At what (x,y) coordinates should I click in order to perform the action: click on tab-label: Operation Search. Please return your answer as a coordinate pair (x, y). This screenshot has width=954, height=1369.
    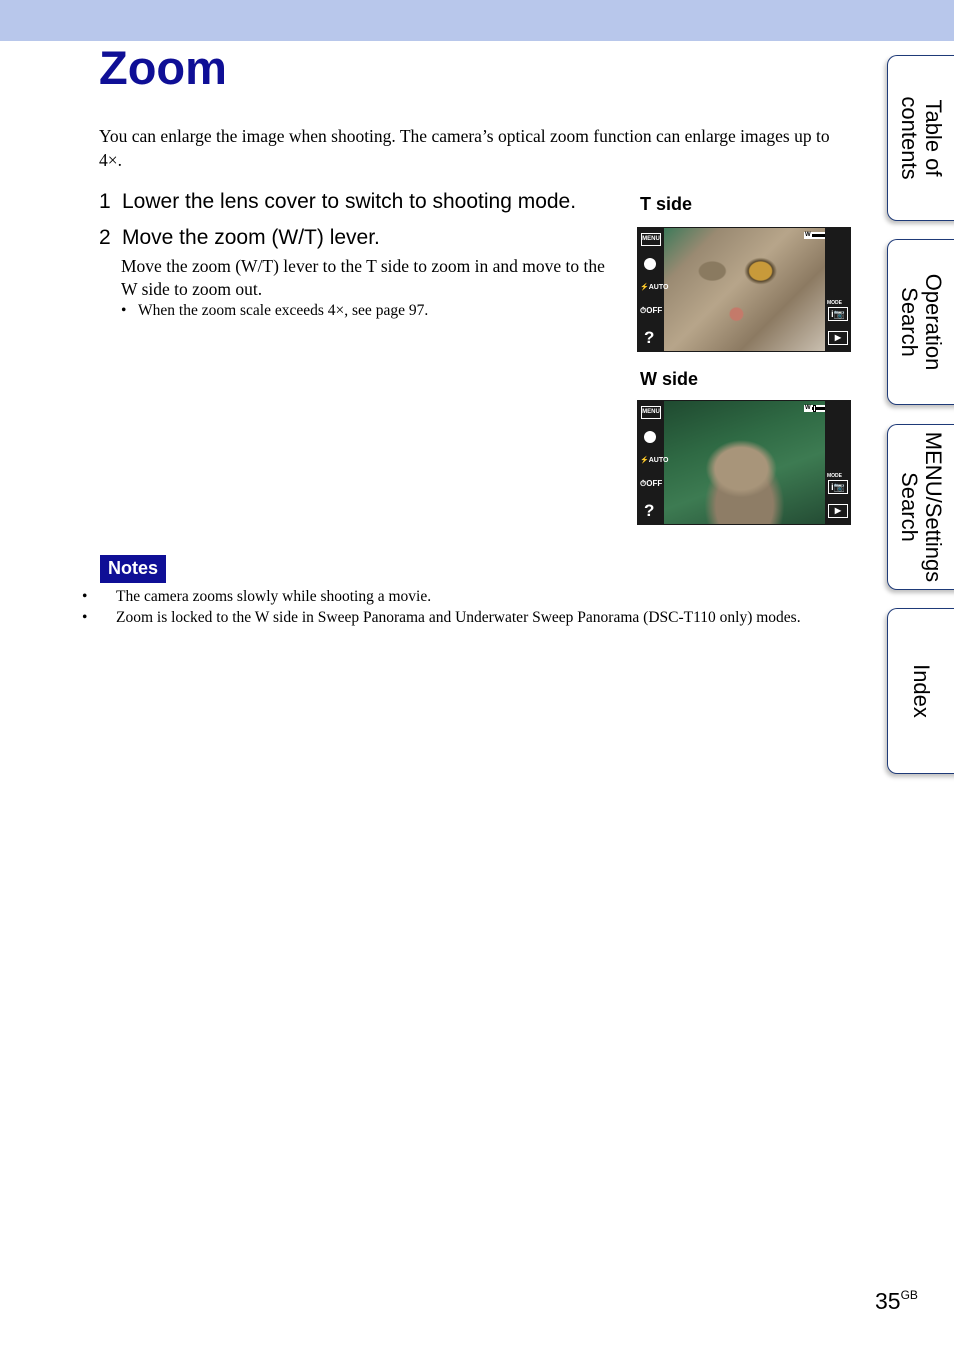
    Looking at the image, I should click on (921, 322).